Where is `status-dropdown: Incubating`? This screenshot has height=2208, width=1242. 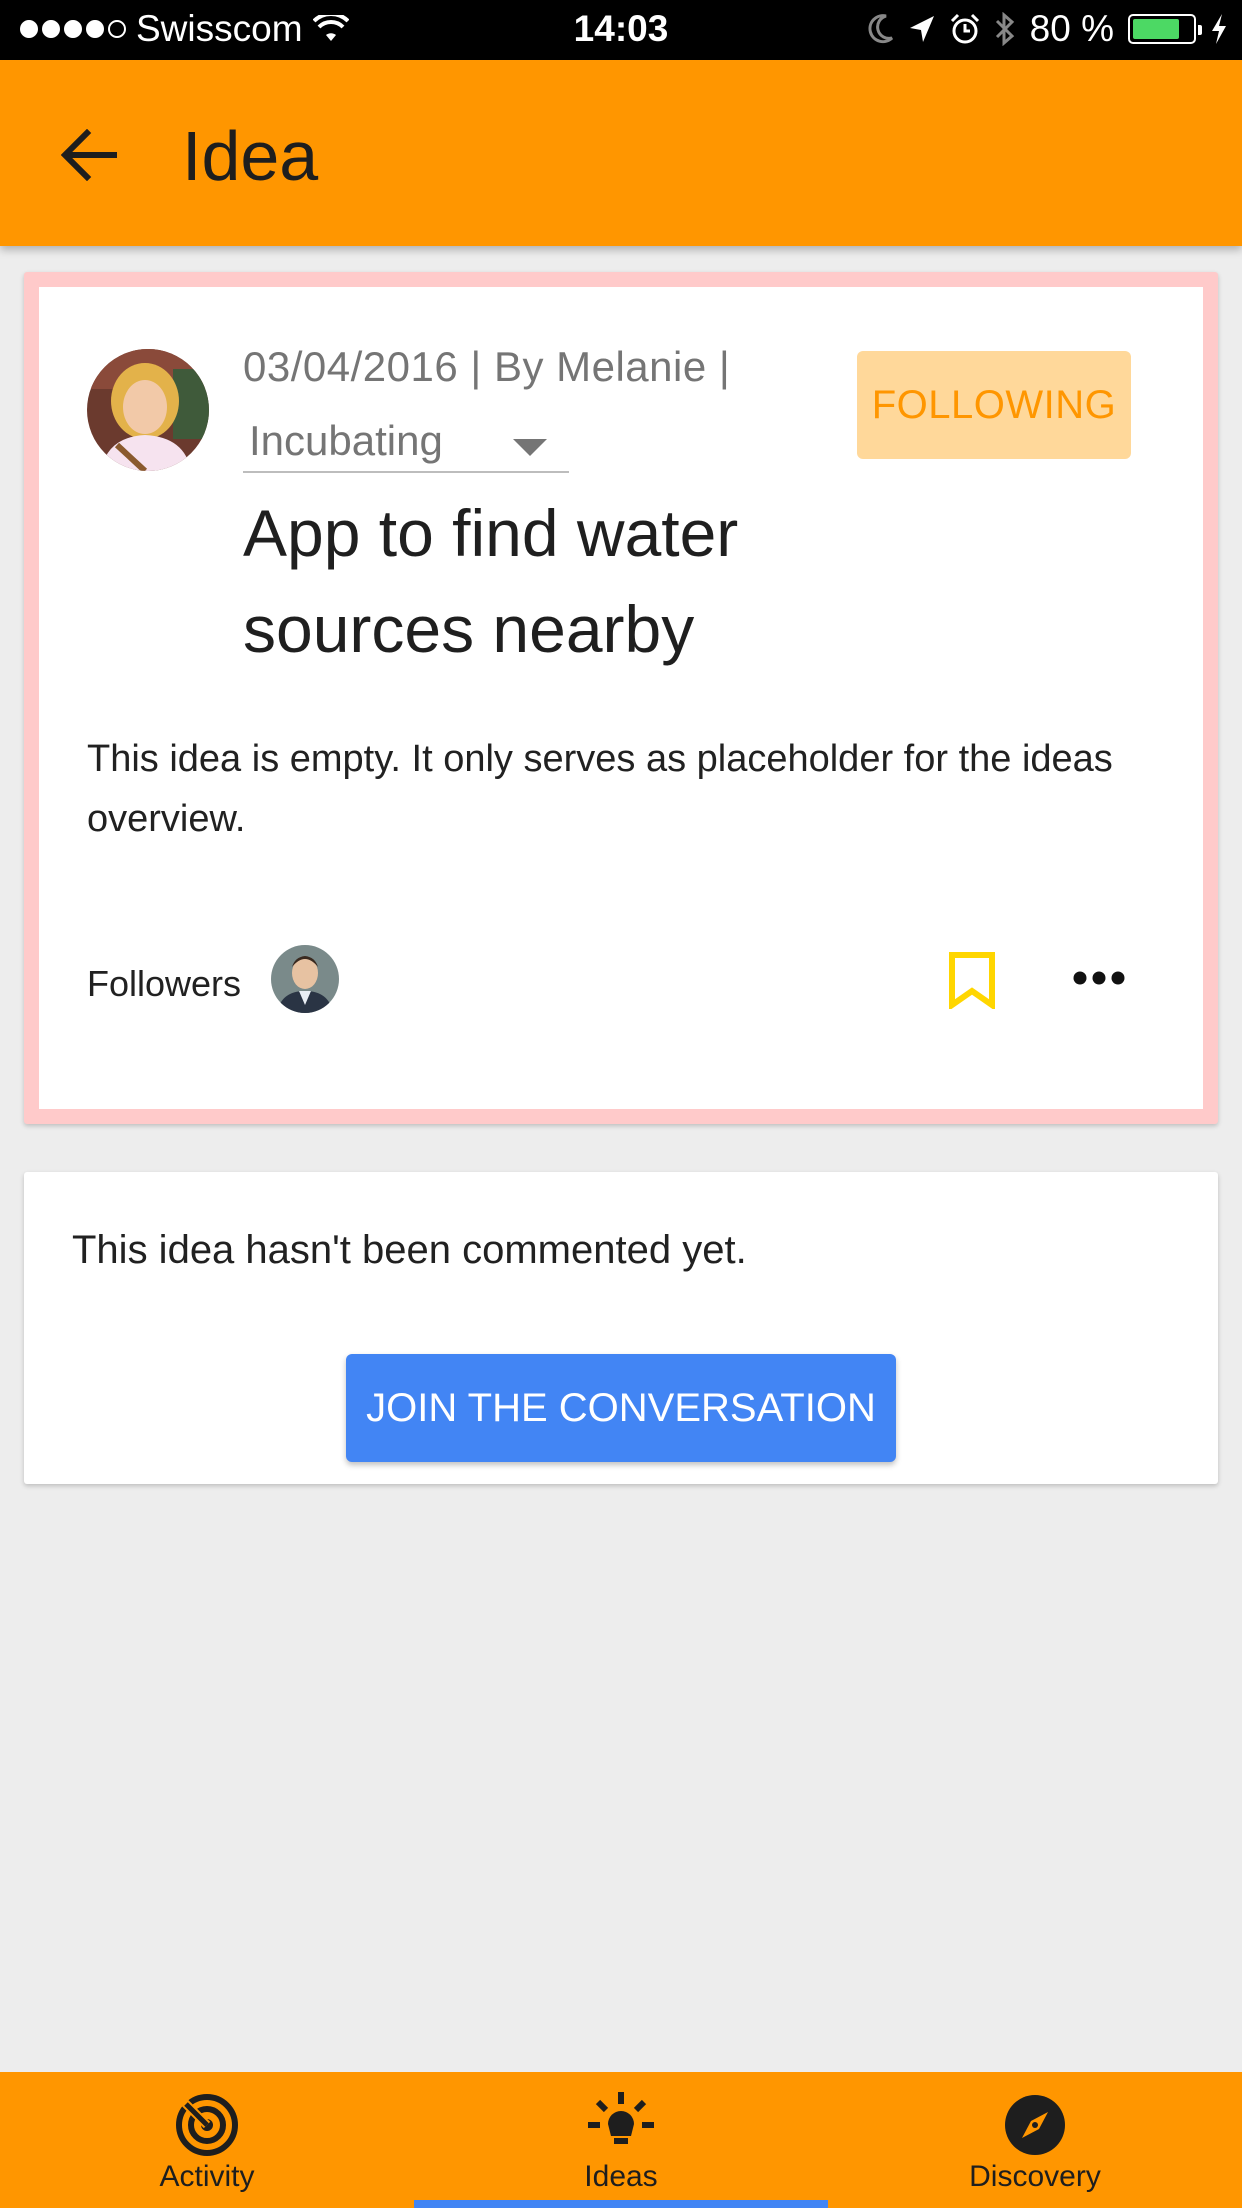 status-dropdown: Incubating is located at coordinates (406, 441).